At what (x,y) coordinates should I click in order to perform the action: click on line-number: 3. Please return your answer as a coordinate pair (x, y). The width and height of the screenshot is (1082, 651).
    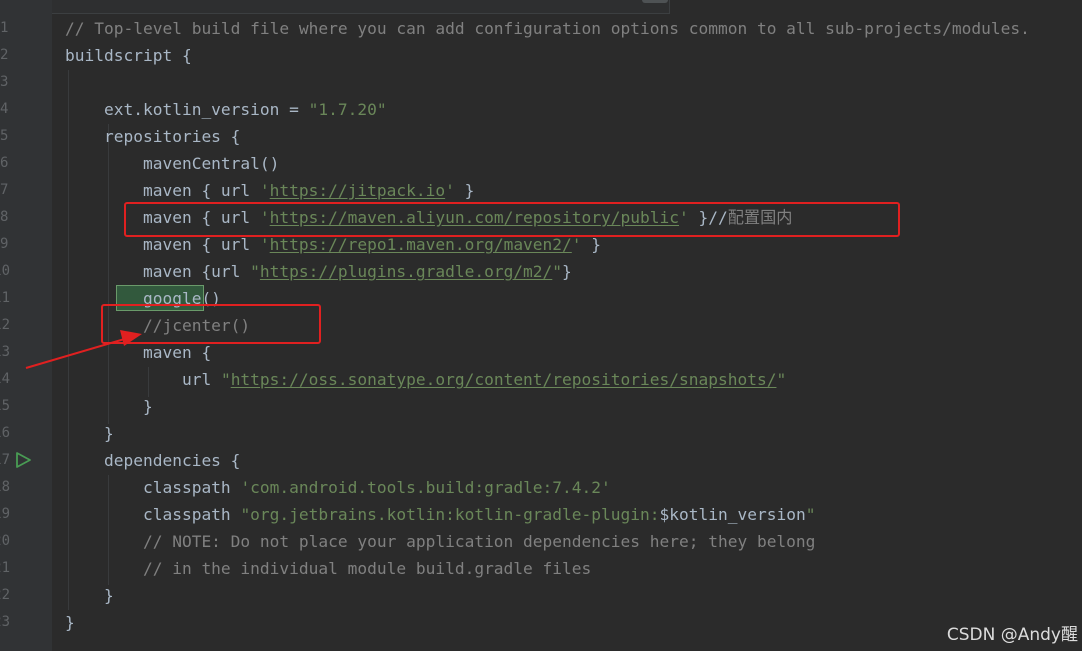
    Looking at the image, I should click on (4, 82).